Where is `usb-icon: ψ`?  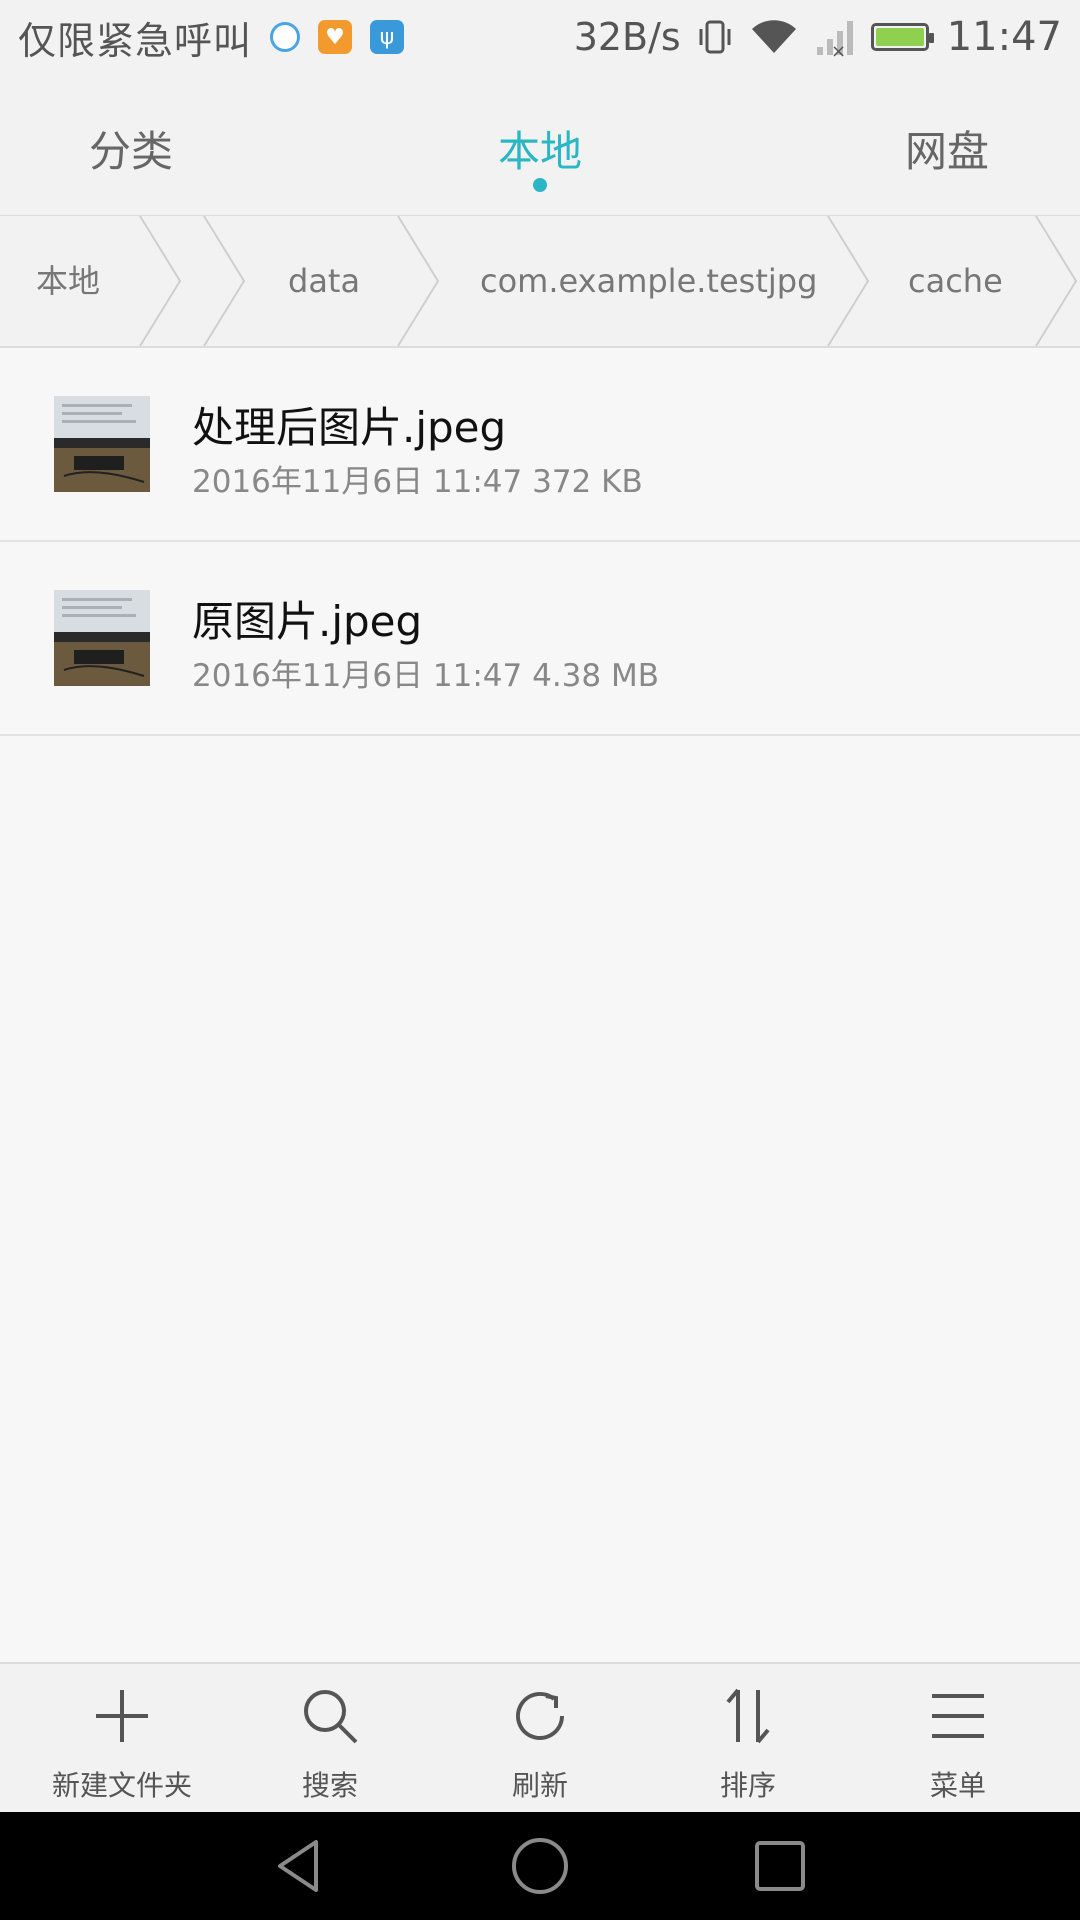 usb-icon: ψ is located at coordinates (387, 37).